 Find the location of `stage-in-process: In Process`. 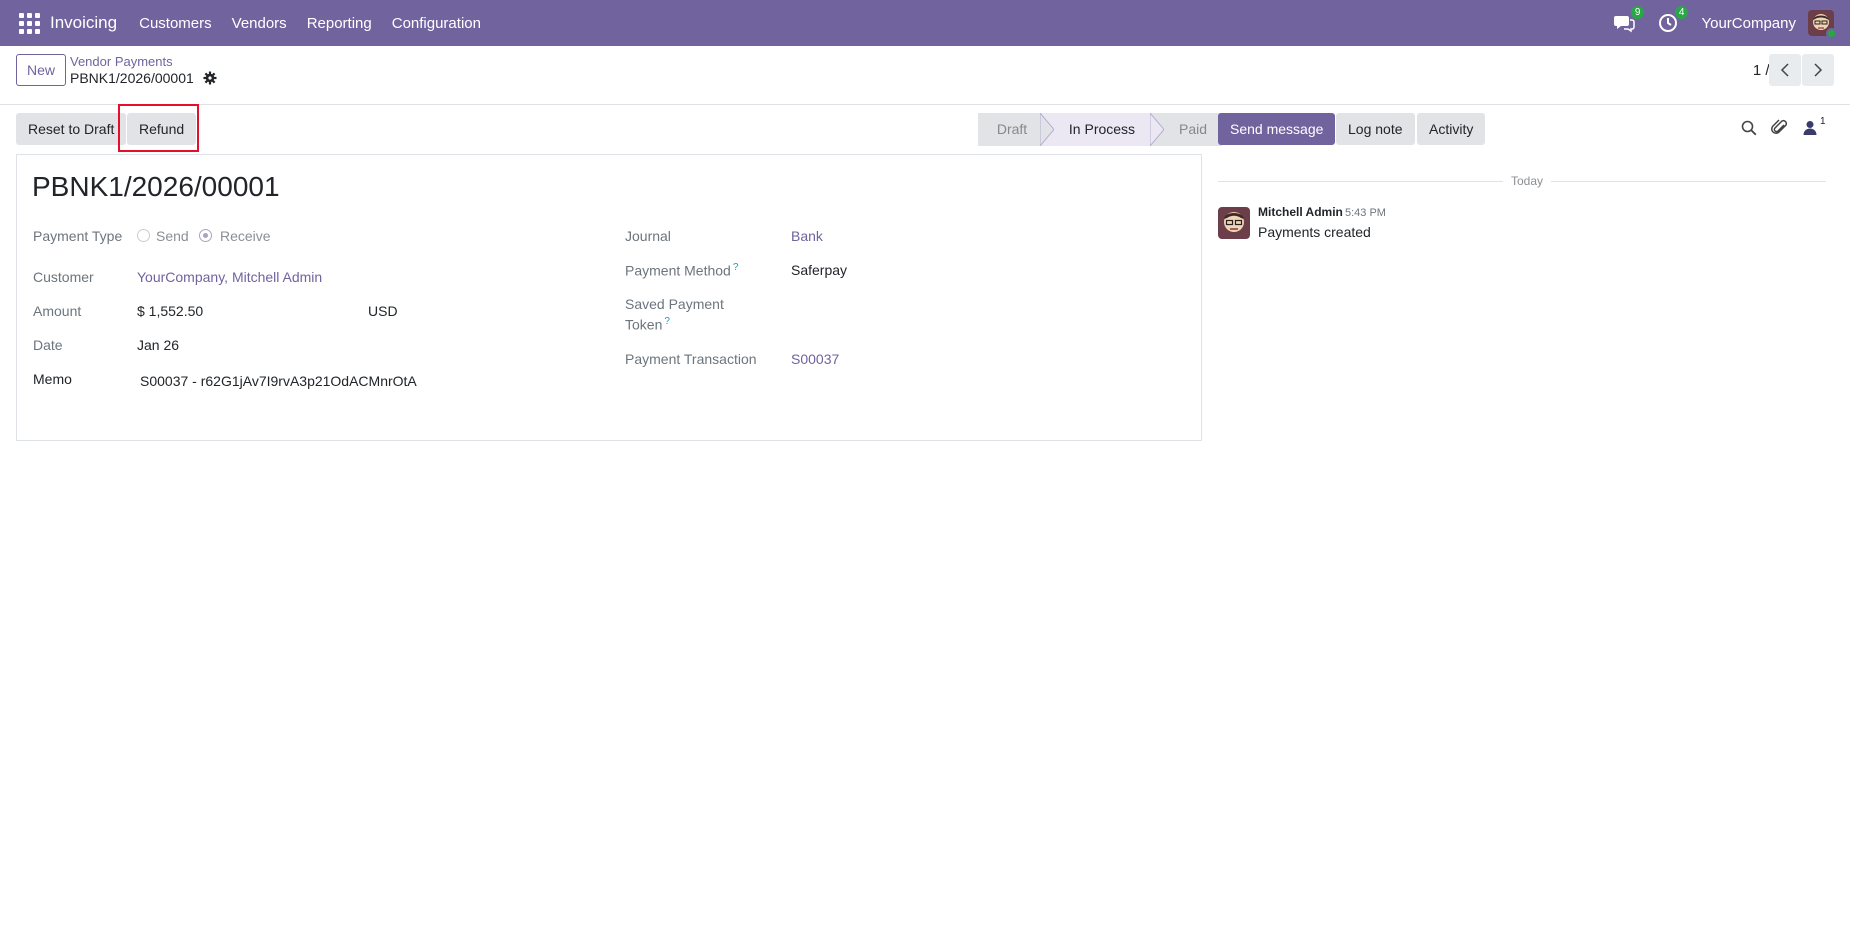

stage-in-process: In Process is located at coordinates (1102, 129).